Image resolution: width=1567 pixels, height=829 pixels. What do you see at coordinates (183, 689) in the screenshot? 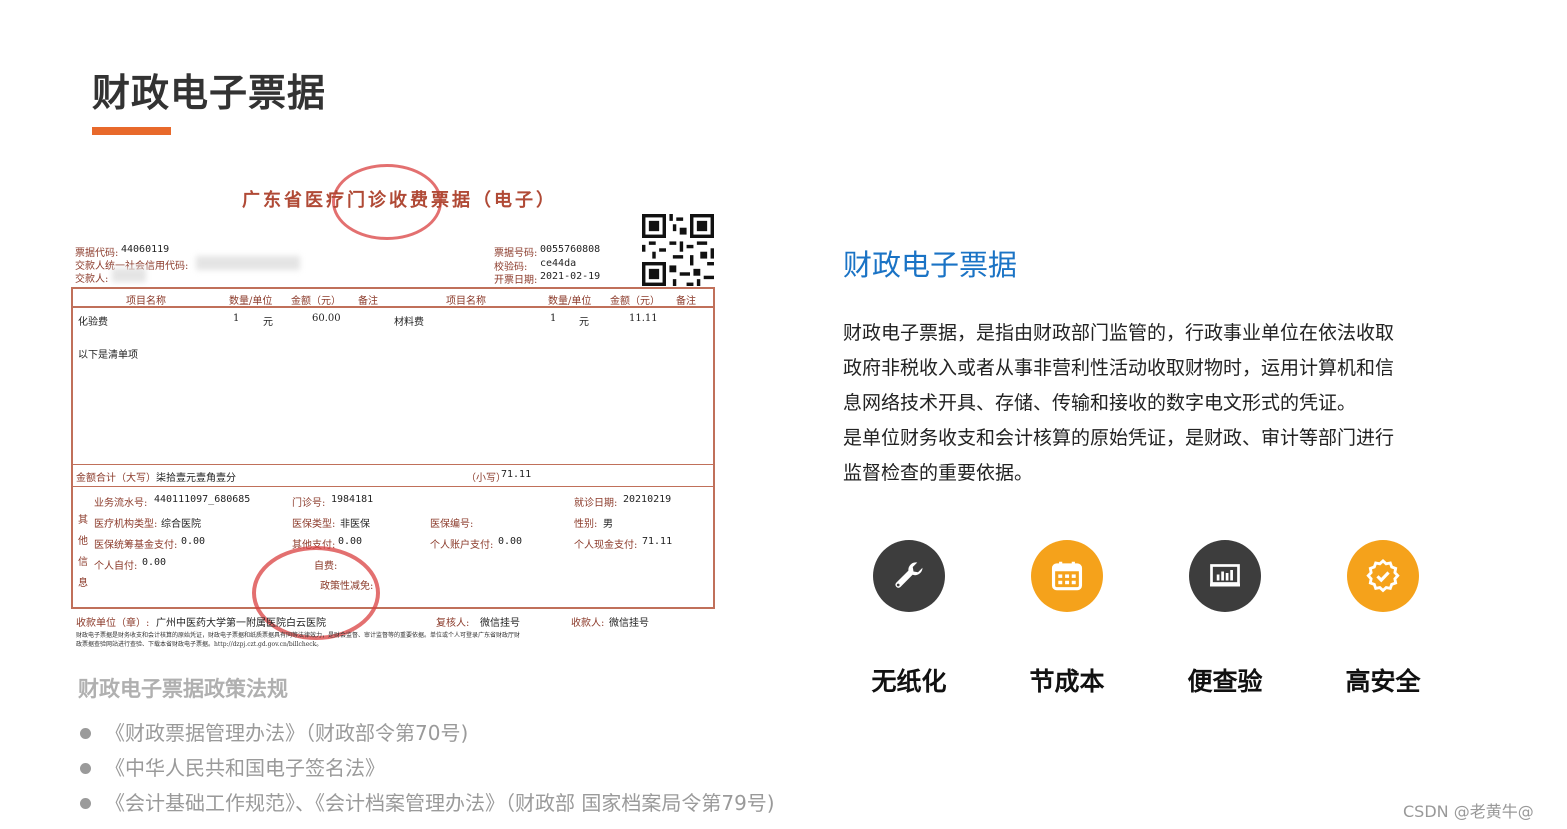
I see `policy-title: 财政电子票据政策法规` at bounding box center [183, 689].